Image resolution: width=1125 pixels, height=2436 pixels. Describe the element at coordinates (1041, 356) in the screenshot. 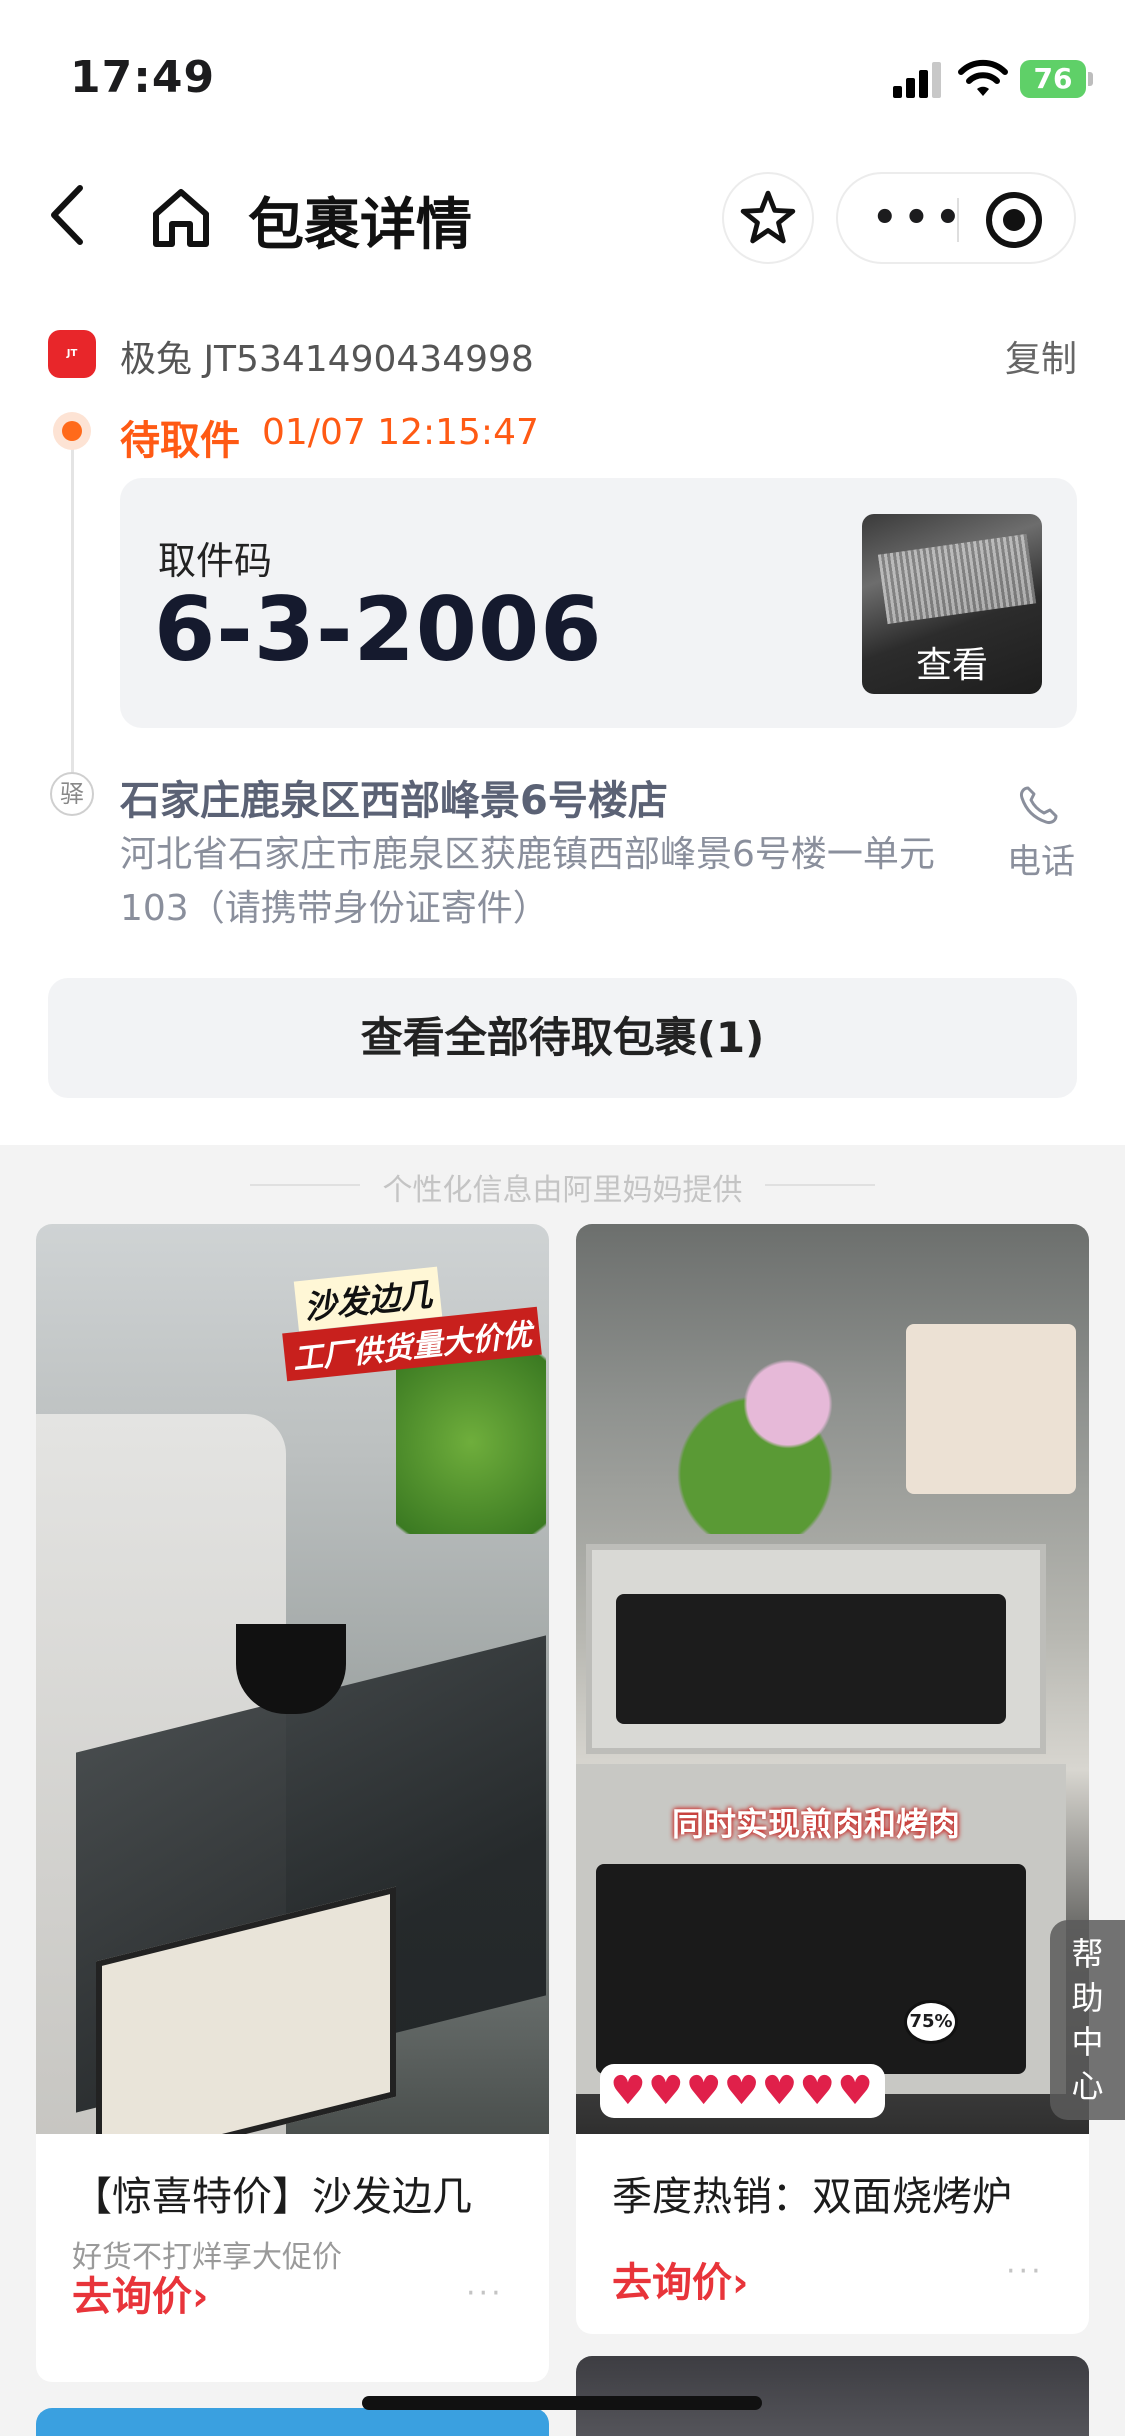

I see `copy-button: 复制` at that location.